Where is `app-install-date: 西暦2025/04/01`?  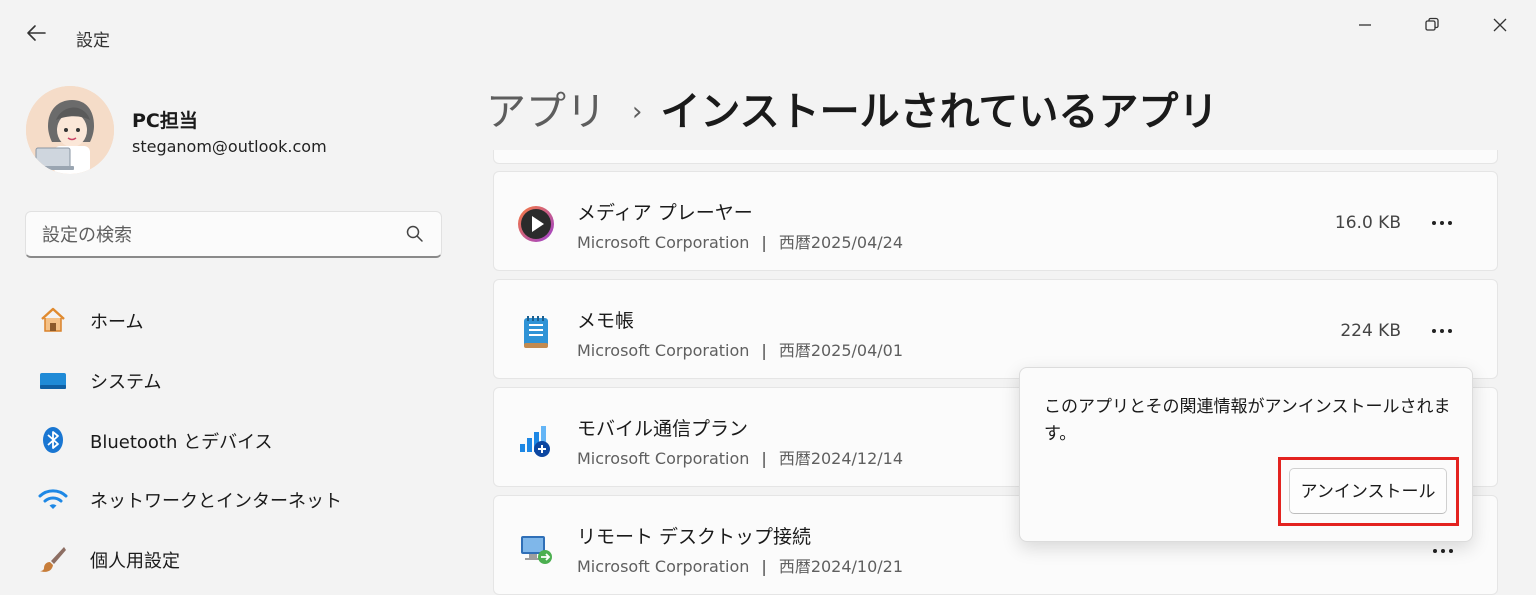
app-install-date: 西暦2025/04/01 is located at coordinates (841, 350).